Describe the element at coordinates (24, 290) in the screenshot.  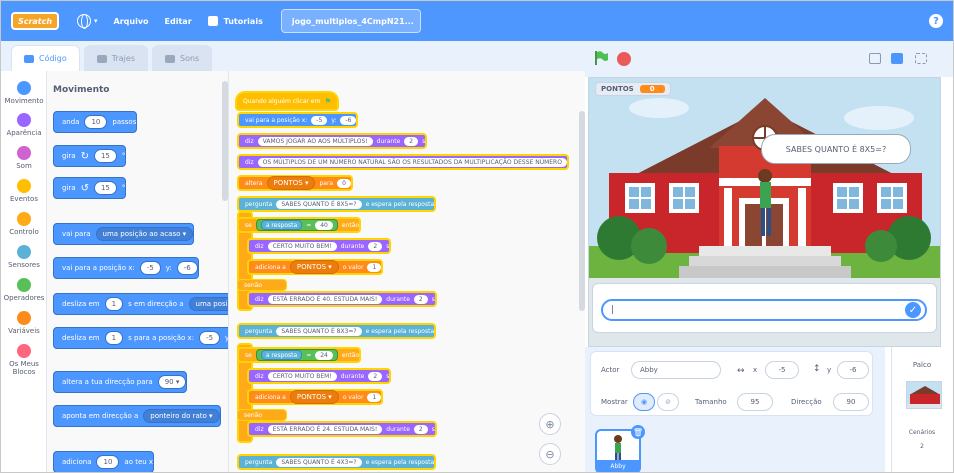
I see `category-operators: Operadores` at that location.